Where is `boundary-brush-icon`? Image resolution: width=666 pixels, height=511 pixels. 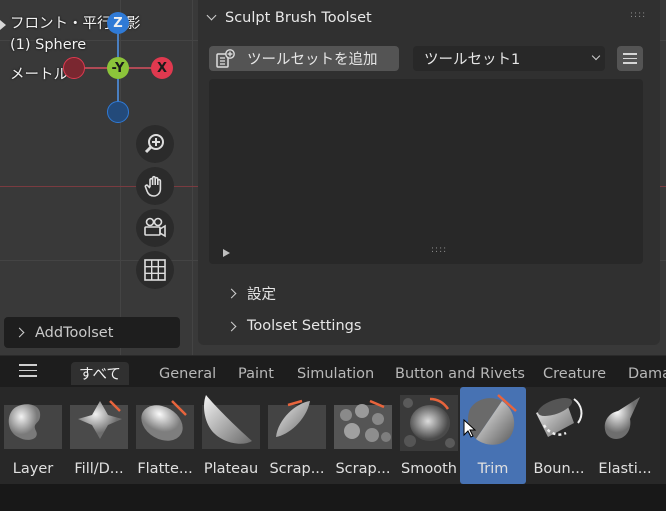
boundary-brush-icon is located at coordinates (559, 417).